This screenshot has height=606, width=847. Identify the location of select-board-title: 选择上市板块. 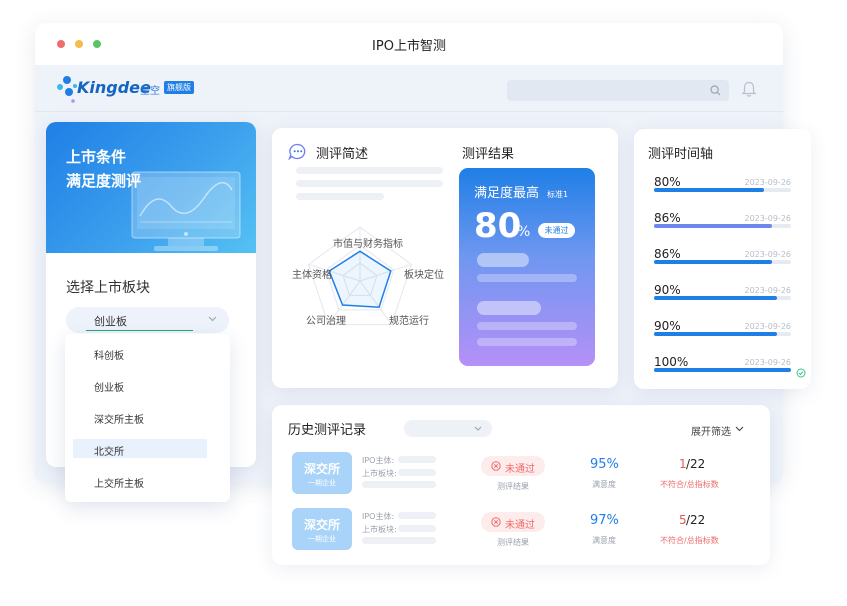
(108, 288).